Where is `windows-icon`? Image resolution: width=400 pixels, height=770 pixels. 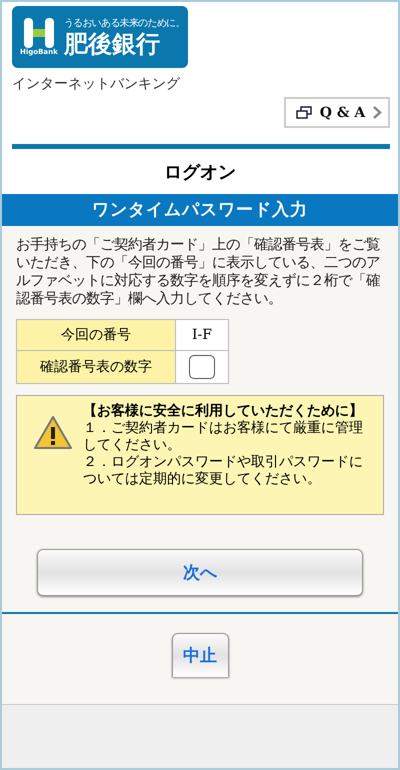
windows-icon is located at coordinates (304, 112).